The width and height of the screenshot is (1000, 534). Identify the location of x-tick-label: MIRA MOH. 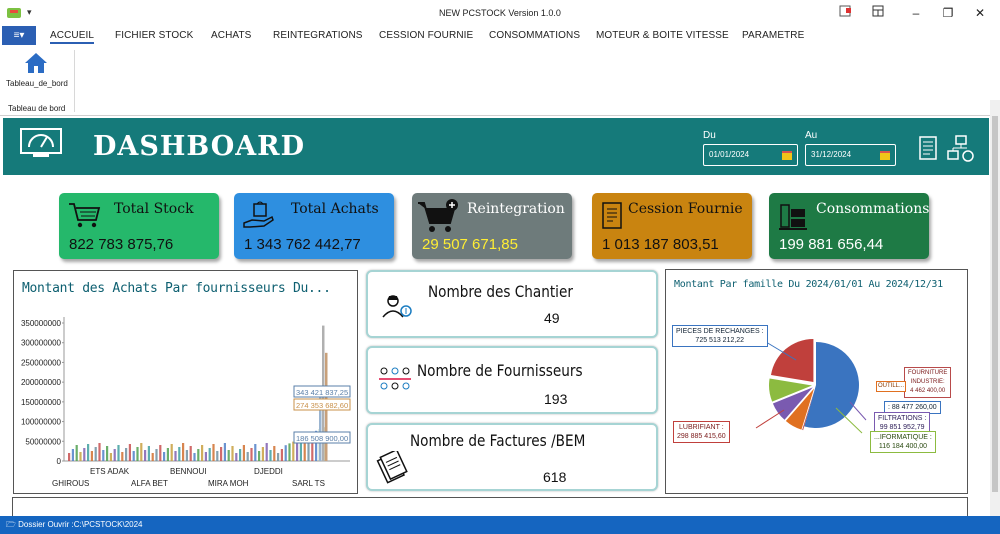
(228, 483).